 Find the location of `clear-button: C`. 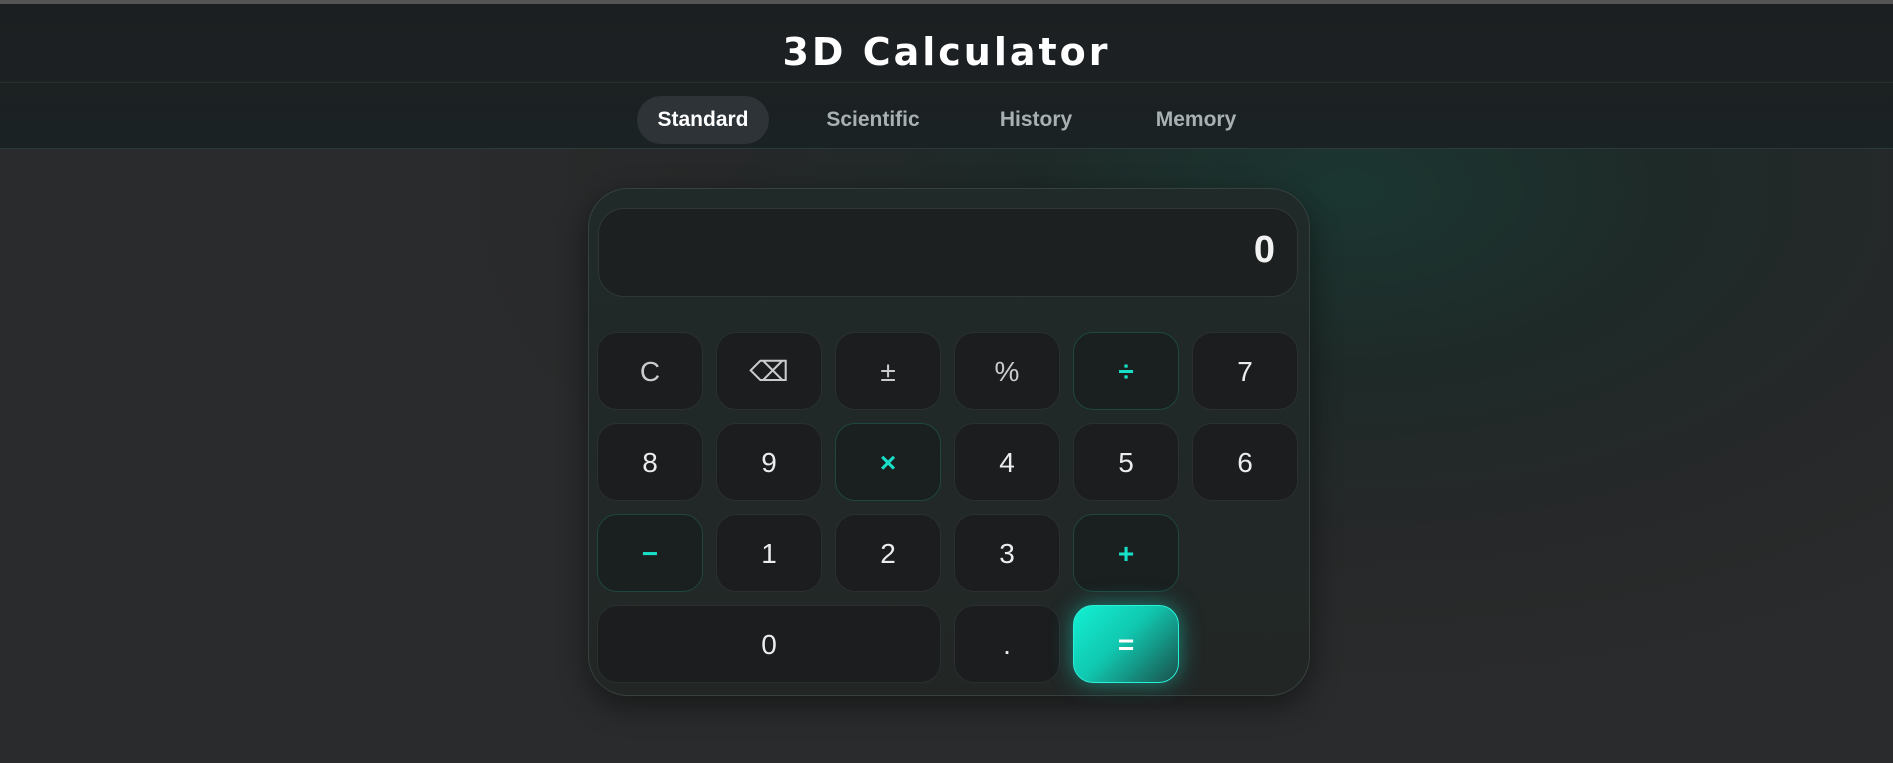

clear-button: C is located at coordinates (650, 371).